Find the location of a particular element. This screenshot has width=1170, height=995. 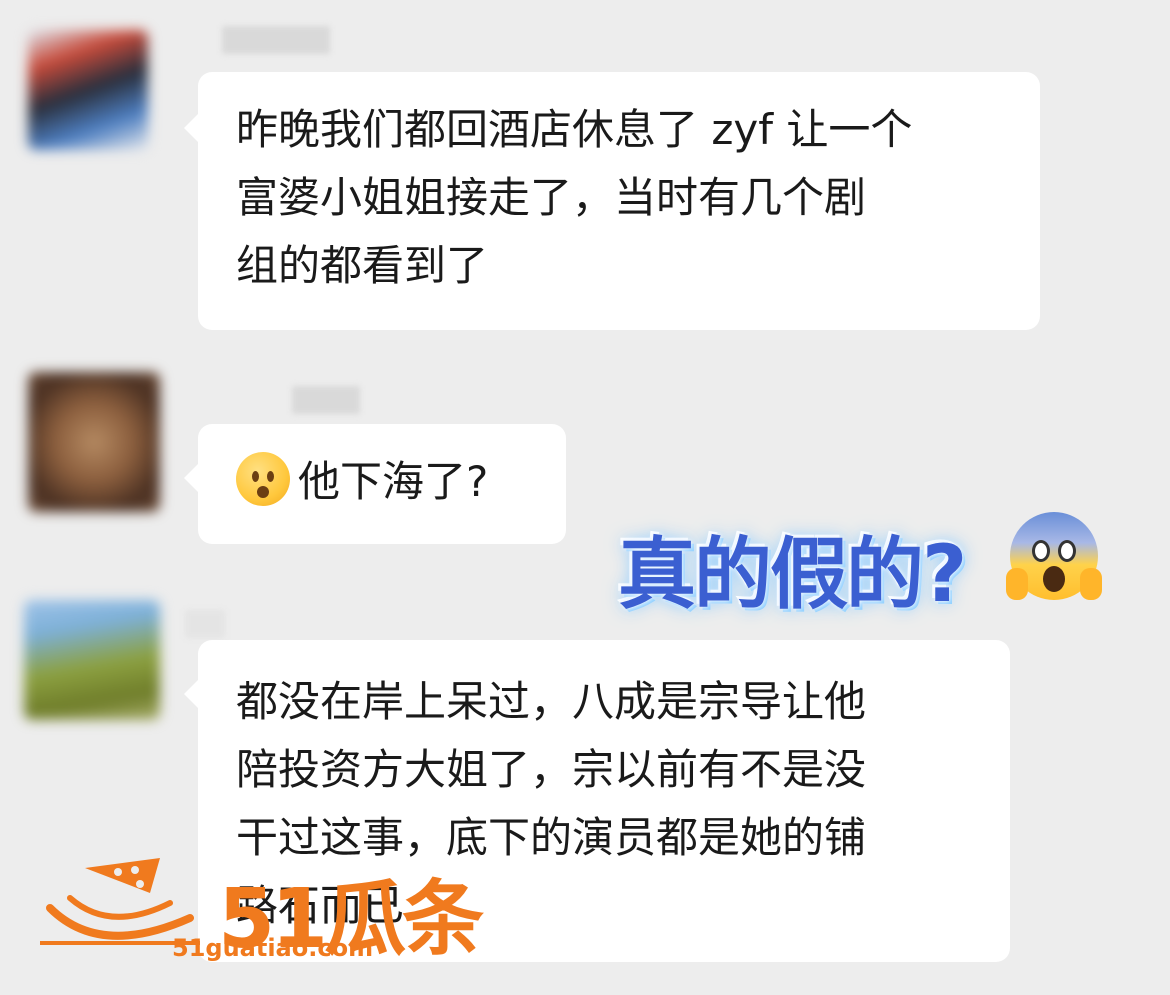

message-1-line-1: 昨晚我们都回酒店休息了 zyf 让一个 is located at coordinates (574, 129).